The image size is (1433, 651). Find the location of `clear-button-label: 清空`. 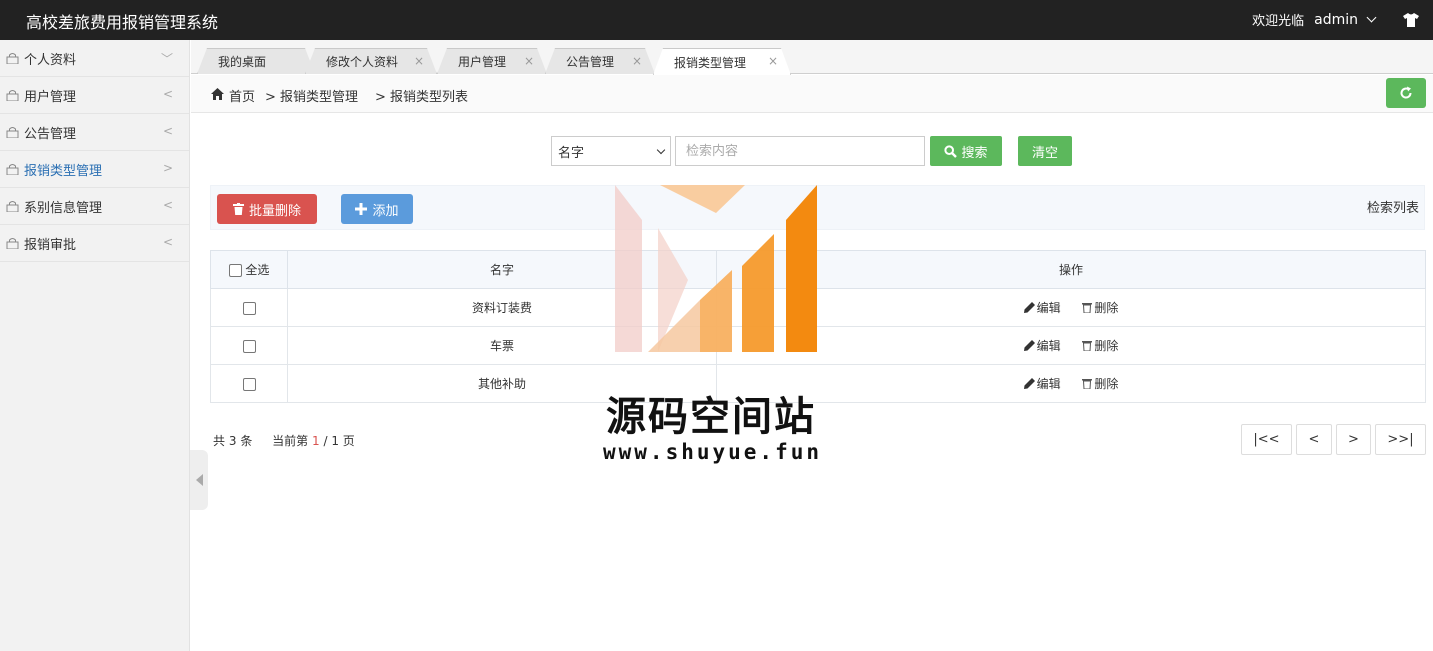

clear-button-label: 清空 is located at coordinates (1044, 153).